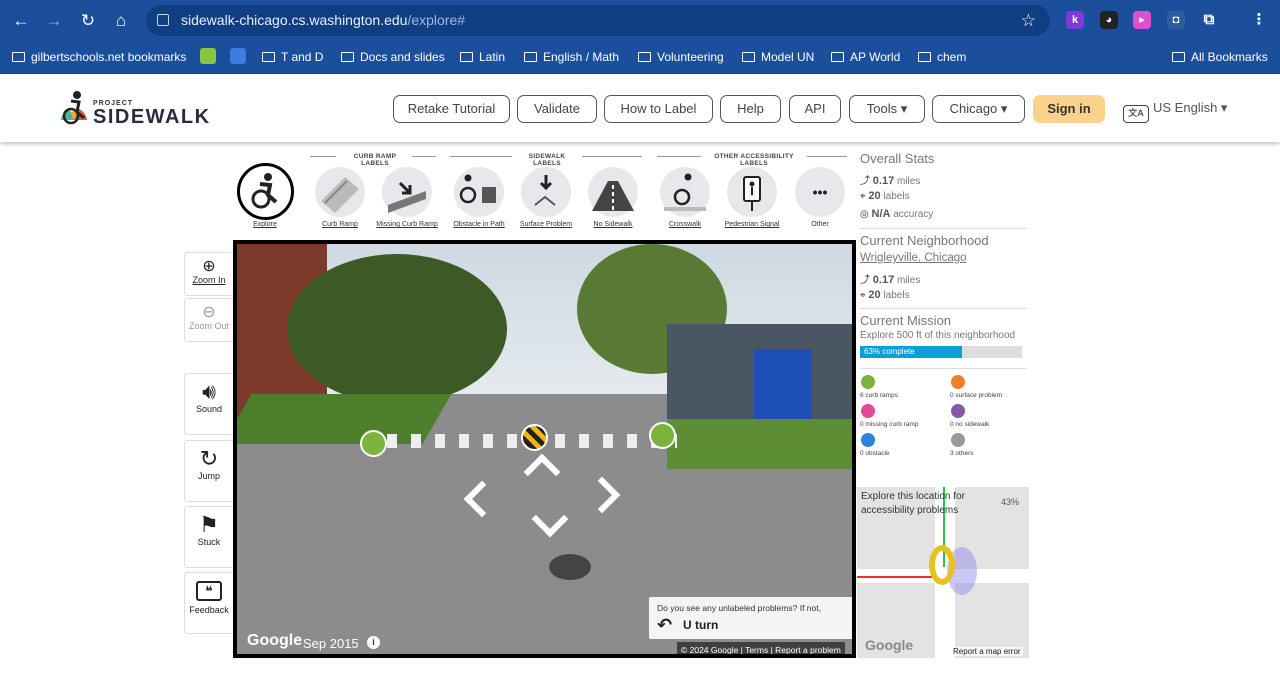 The image size is (1280, 681). I want to click on explore-tool-button, so click(265, 191).